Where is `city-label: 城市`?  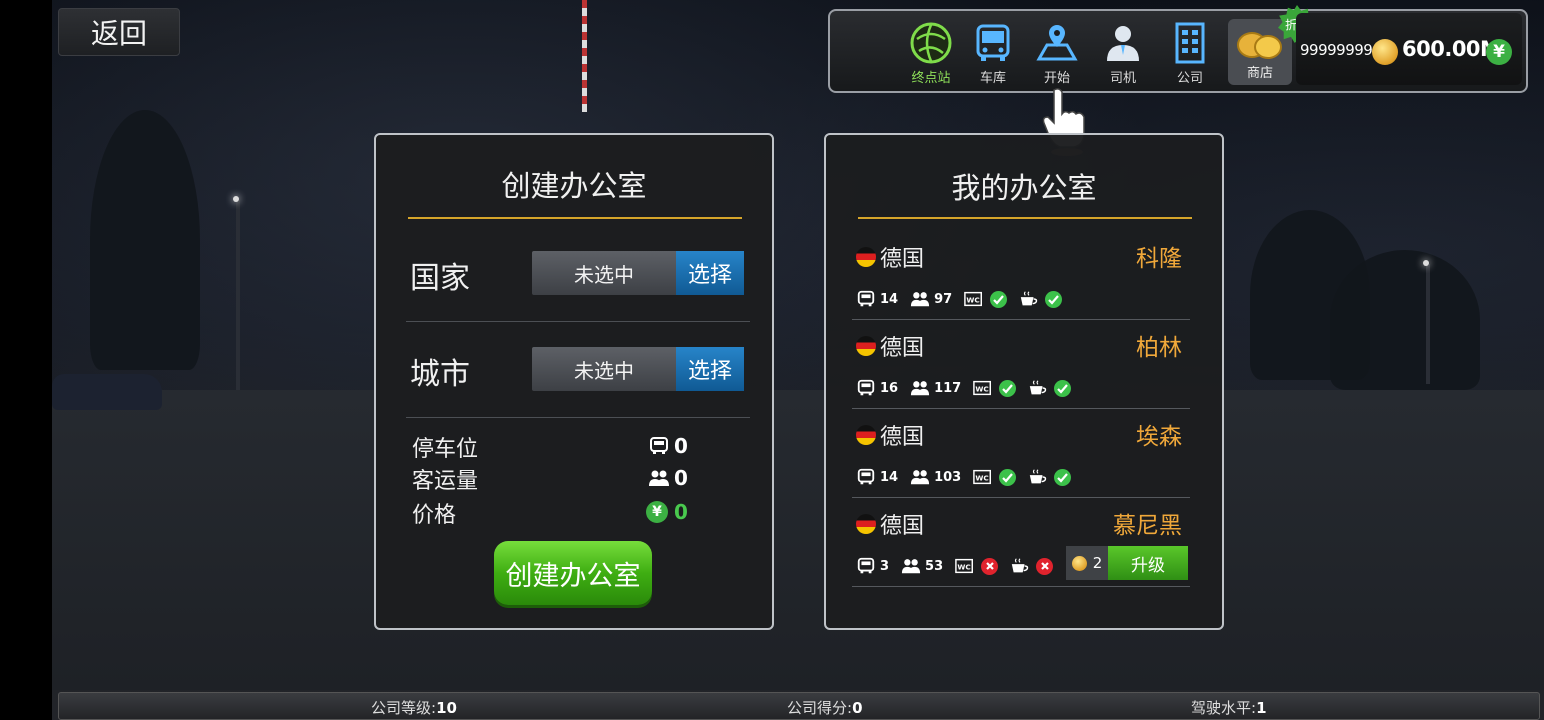
city-label: 城市 is located at coordinates (440, 374).